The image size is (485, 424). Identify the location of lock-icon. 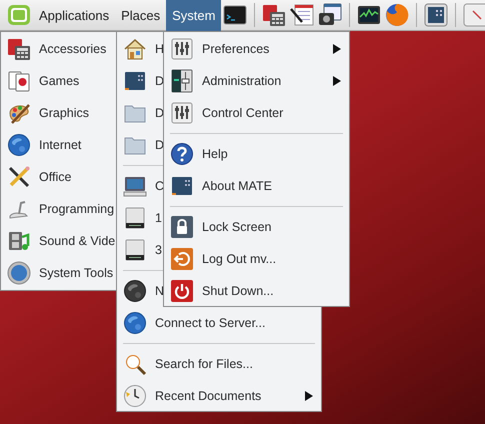
(182, 227).